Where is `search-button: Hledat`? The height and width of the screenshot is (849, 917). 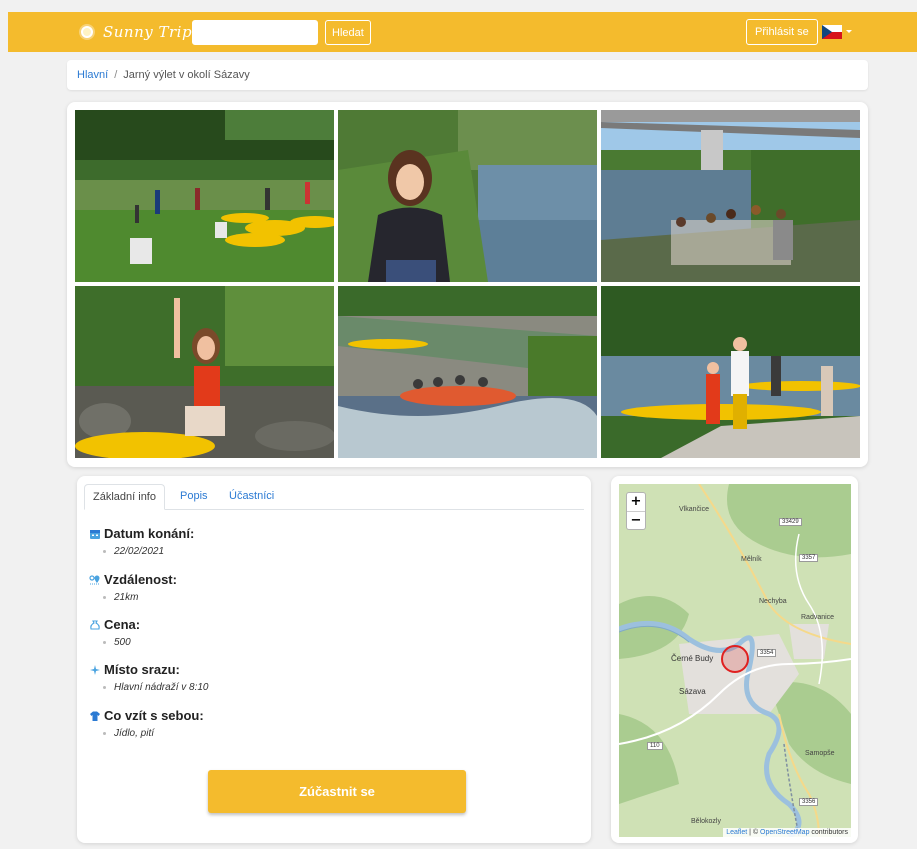
search-button: Hledat is located at coordinates (348, 32).